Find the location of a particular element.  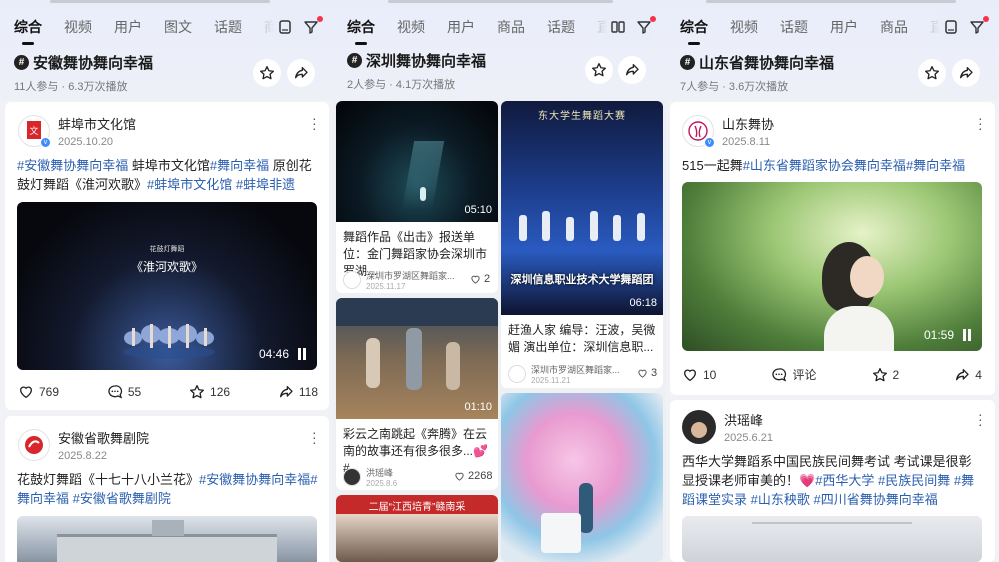

hashtag-link: #蚌埠非遗 is located at coordinates (265, 184).